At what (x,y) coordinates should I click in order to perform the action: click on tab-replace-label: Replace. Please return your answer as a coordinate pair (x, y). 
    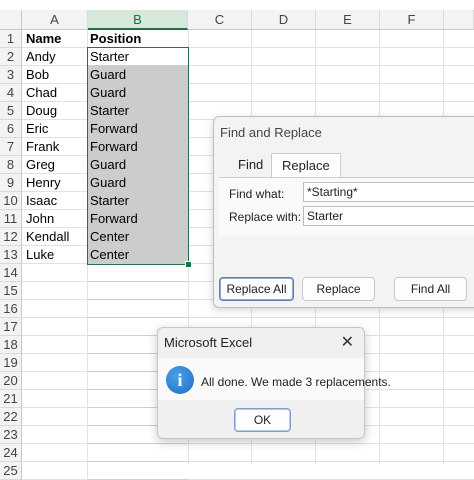
    Looking at the image, I should click on (306, 165).